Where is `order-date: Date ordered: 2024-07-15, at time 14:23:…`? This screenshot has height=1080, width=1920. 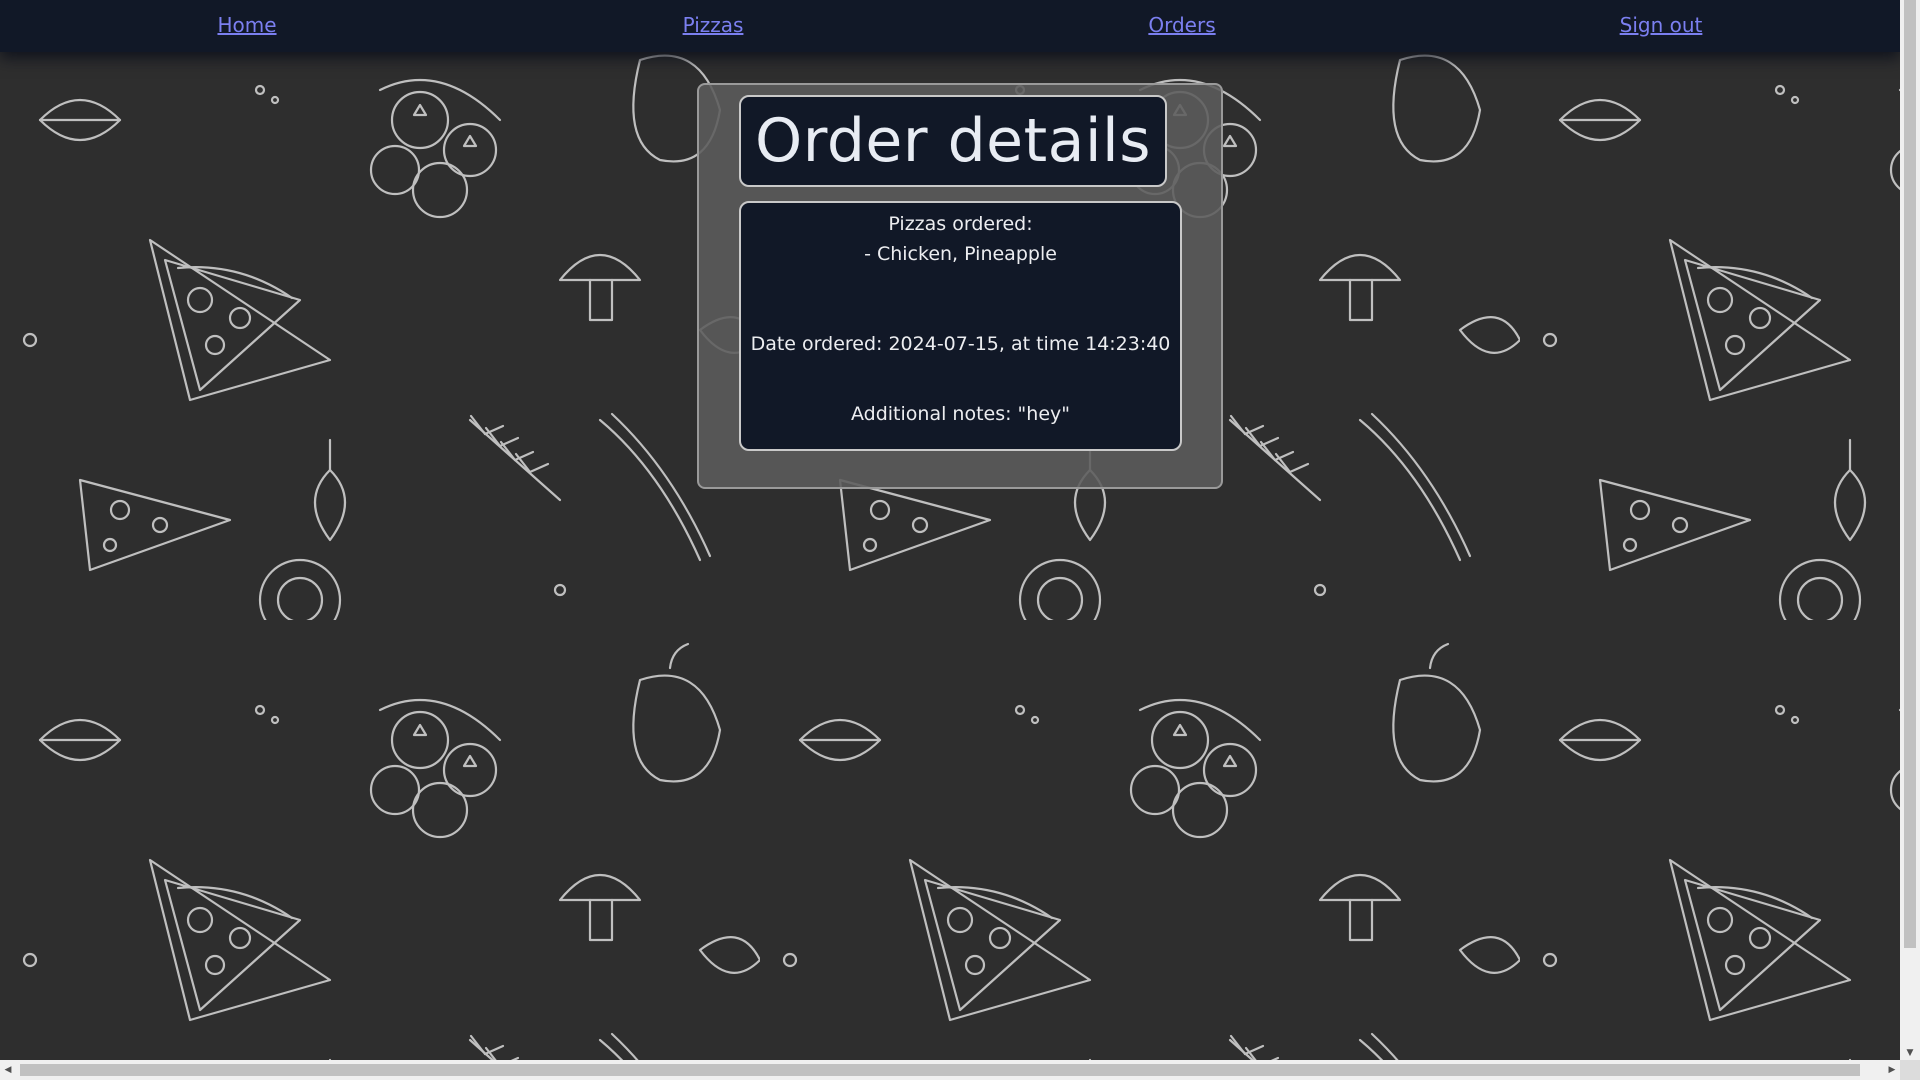
order-date: Date ordered: 2024-07-15, at time 14:23:… is located at coordinates (960, 344).